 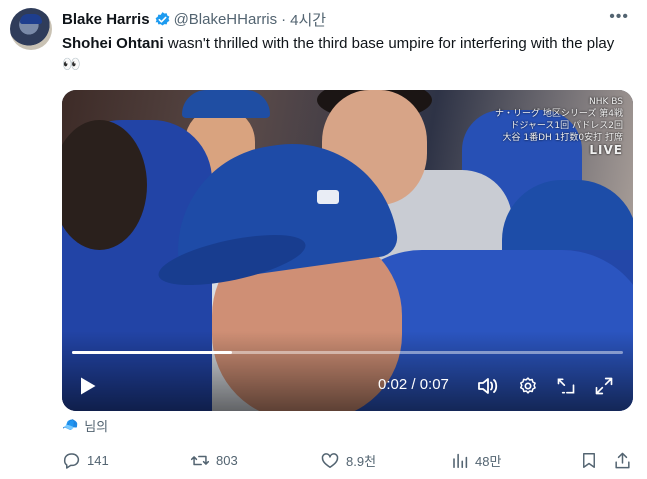 What do you see at coordinates (559, 114) in the screenshot?
I see `overlay-line: ナ・リーグ 地区シリーズ 第4戦` at bounding box center [559, 114].